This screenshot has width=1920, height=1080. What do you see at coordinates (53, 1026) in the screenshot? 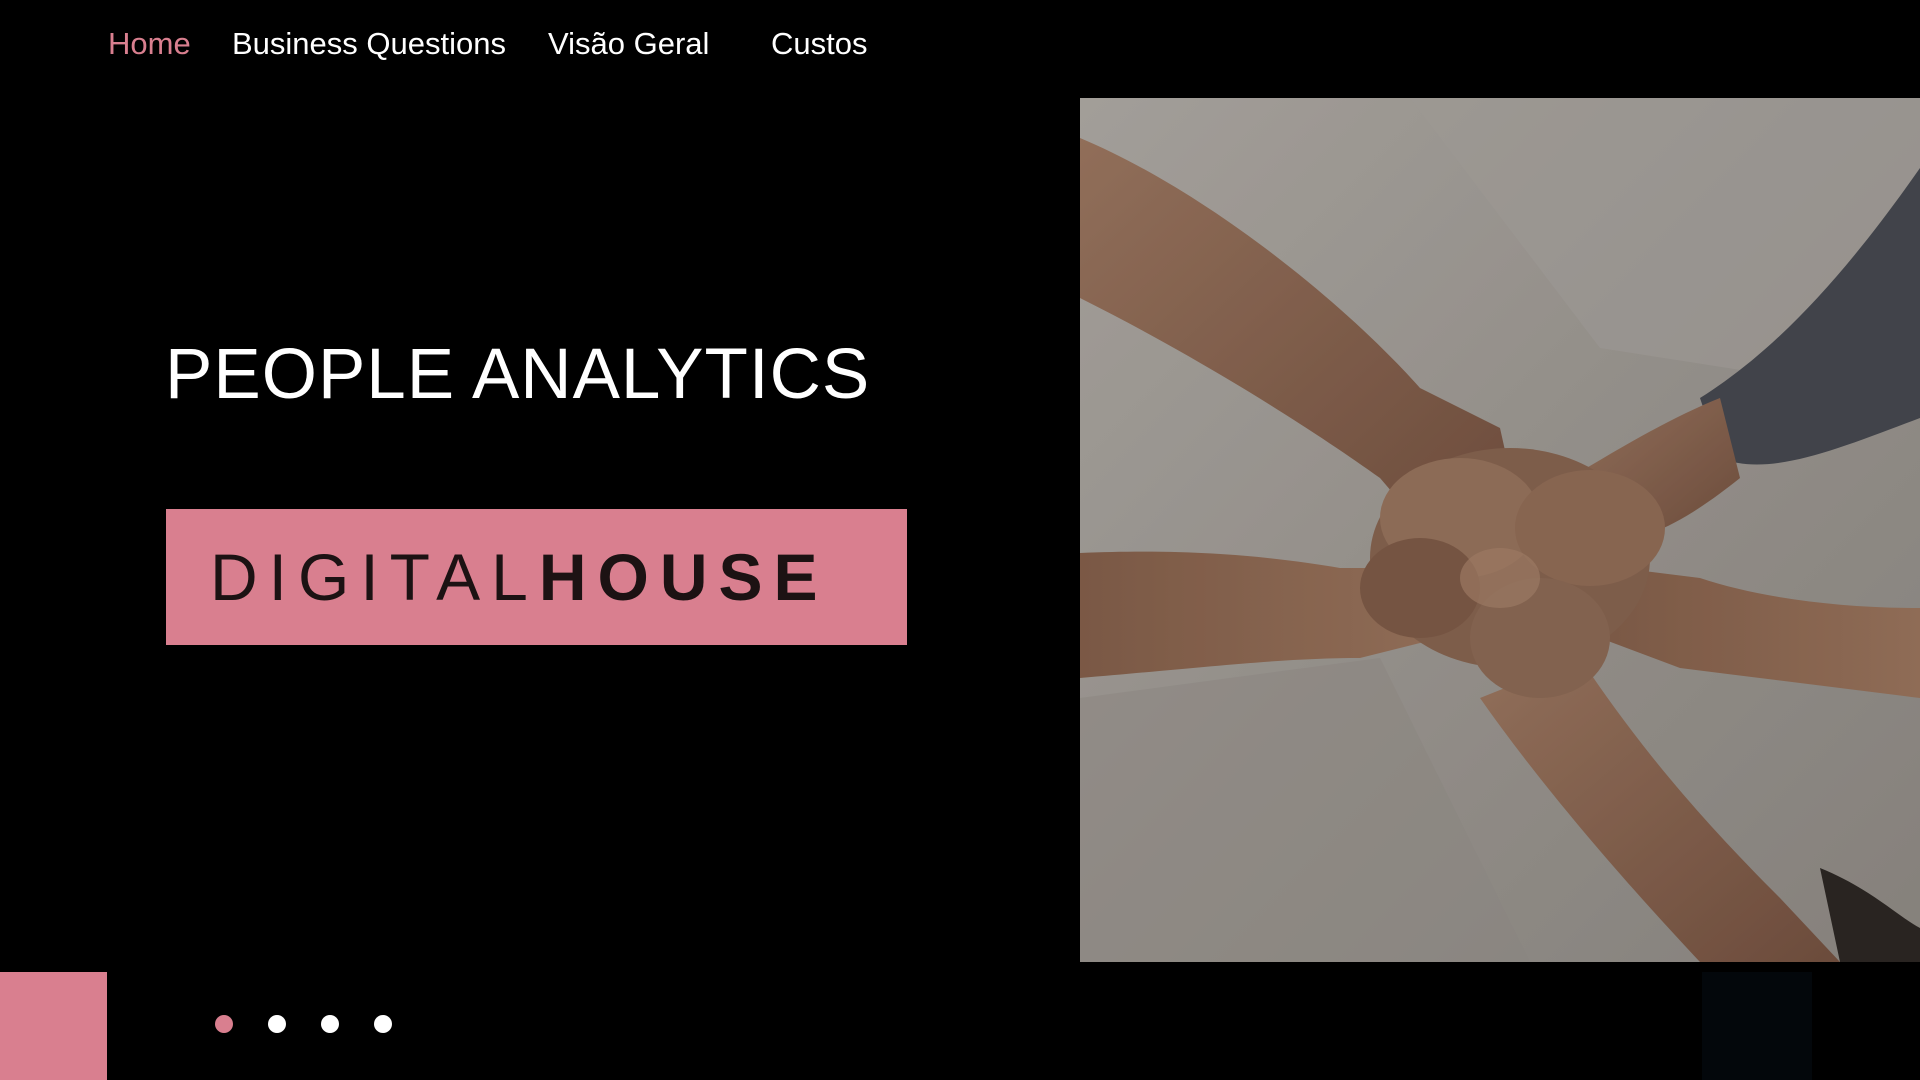
I see `decorative-pink-block` at bounding box center [53, 1026].